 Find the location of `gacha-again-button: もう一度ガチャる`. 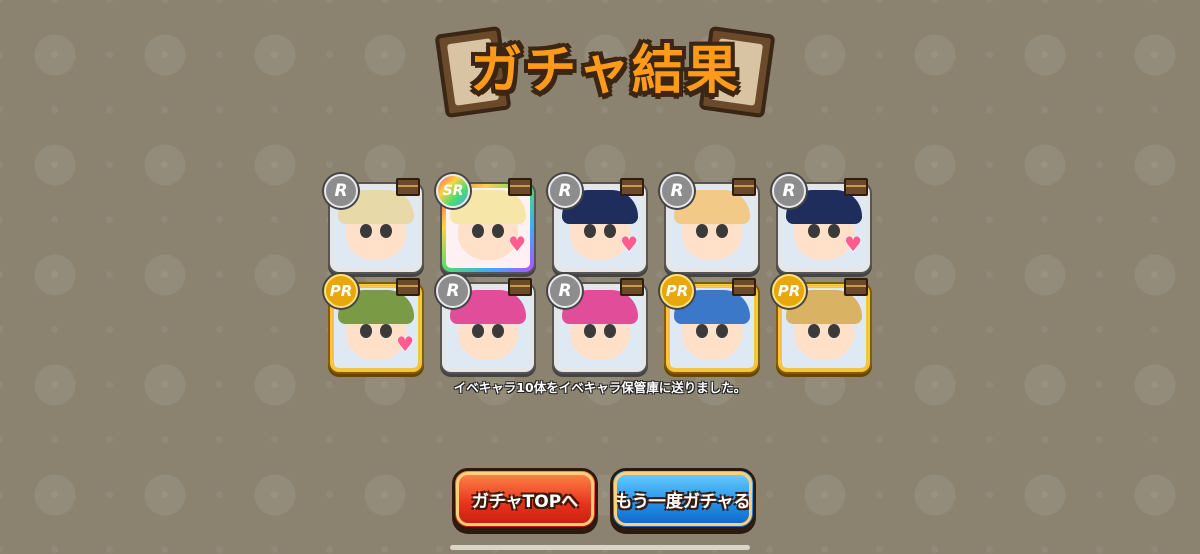

gacha-again-button: もう一度ガチャる is located at coordinates (683, 499).